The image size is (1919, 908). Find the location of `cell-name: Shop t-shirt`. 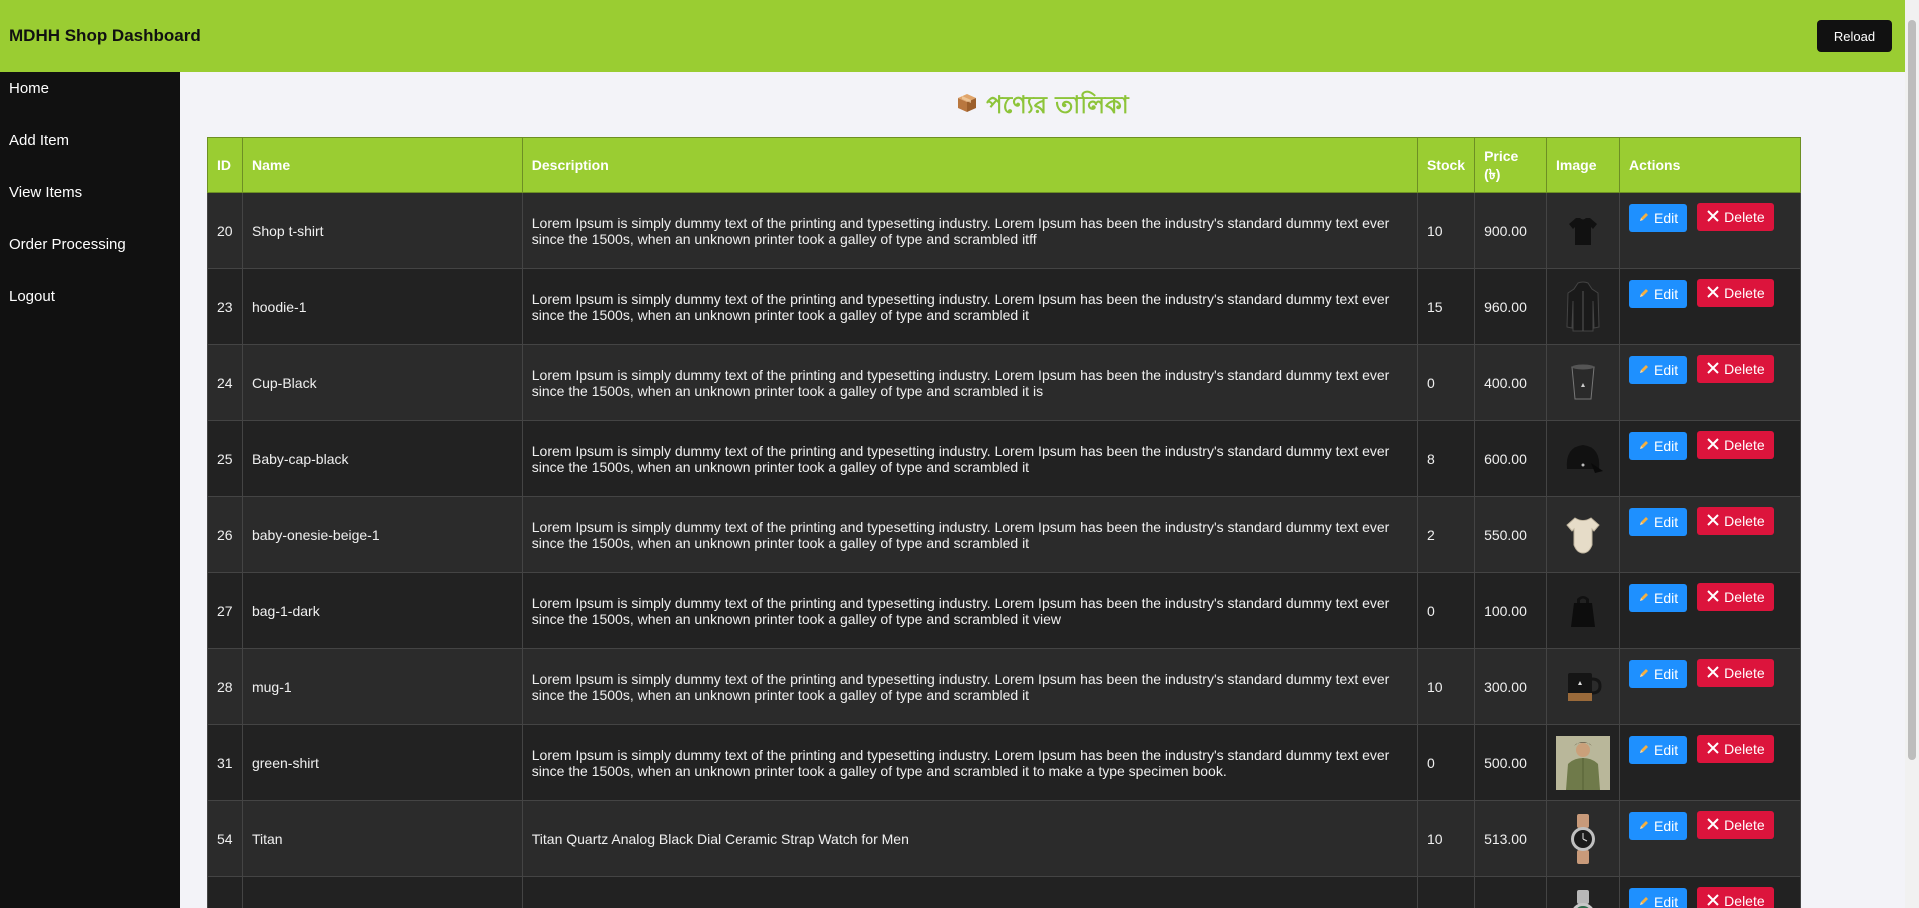

cell-name: Shop t-shirt is located at coordinates (382, 230).